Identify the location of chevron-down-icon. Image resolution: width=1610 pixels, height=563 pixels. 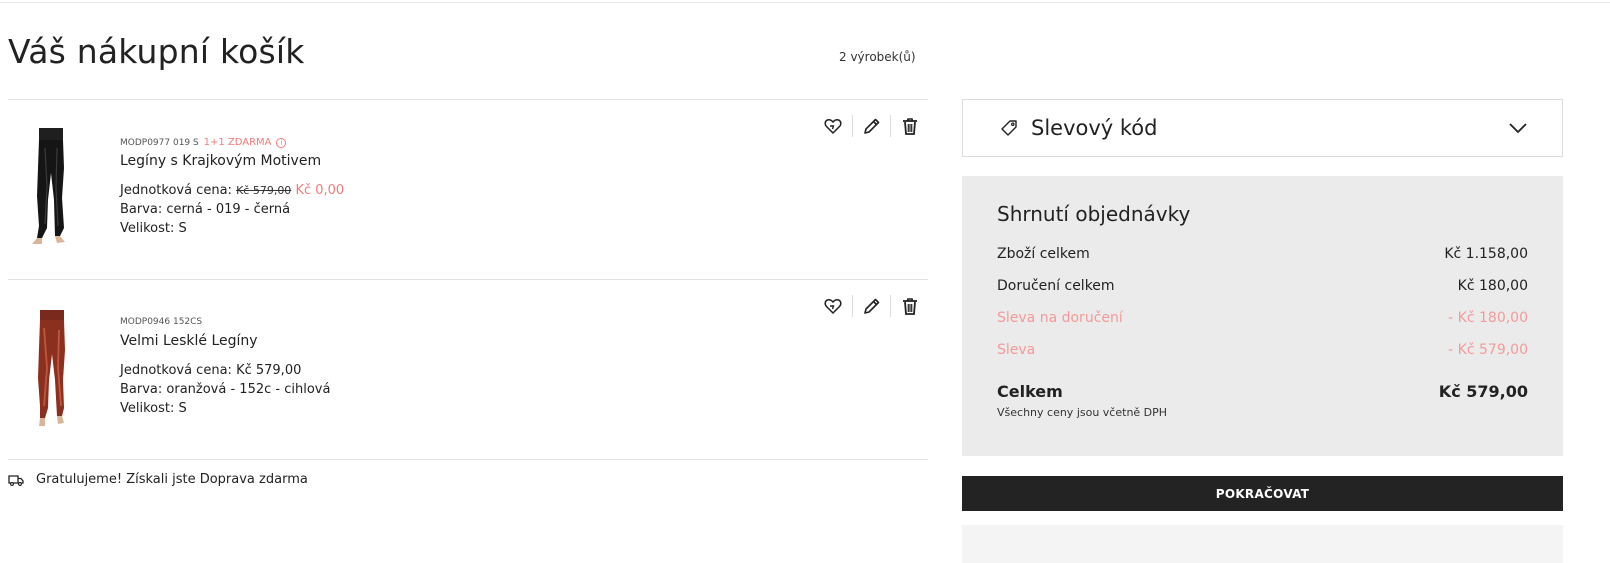
(1518, 128).